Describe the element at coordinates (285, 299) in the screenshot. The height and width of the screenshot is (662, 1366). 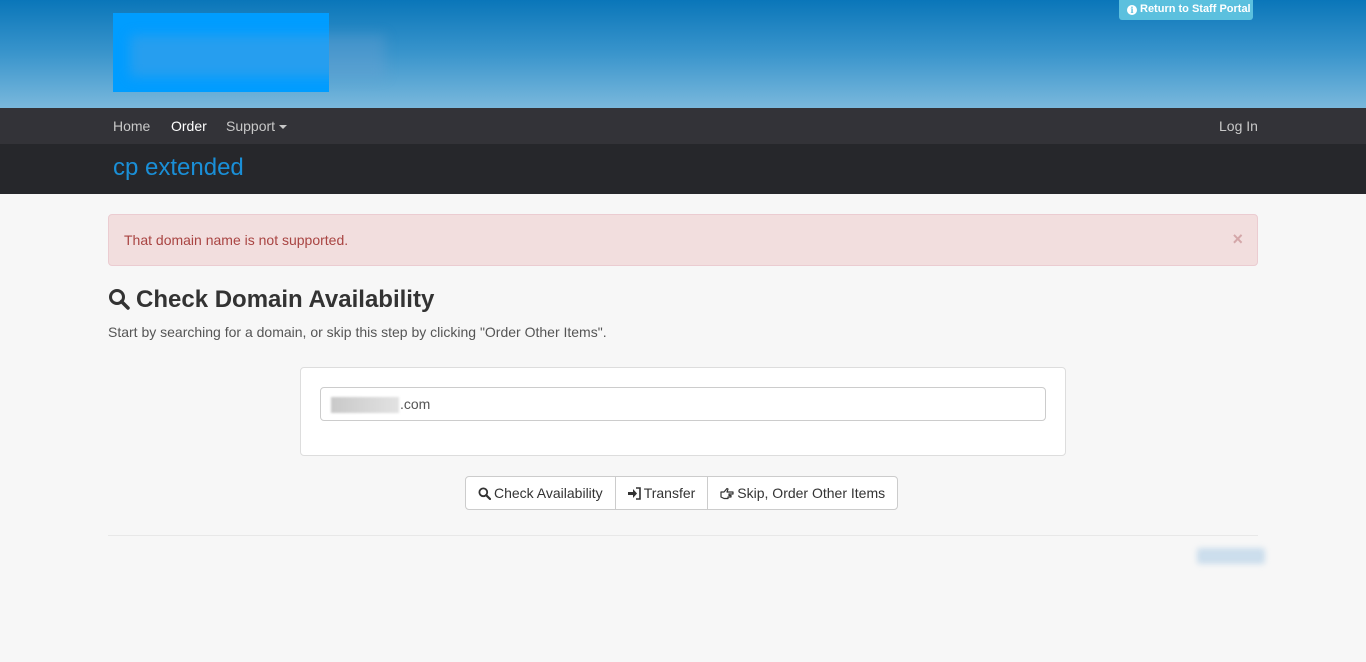
I see `heading-text: Check Domain Availability` at that location.